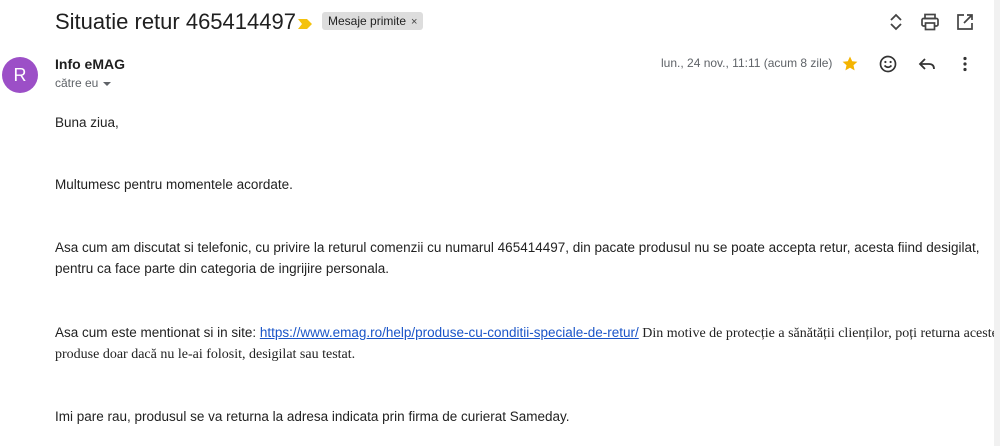 Image resolution: width=1000 pixels, height=446 pixels. Describe the element at coordinates (174, 184) in the screenshot. I see `body-thanks: Multumesc pentru momentele acordate.` at that location.